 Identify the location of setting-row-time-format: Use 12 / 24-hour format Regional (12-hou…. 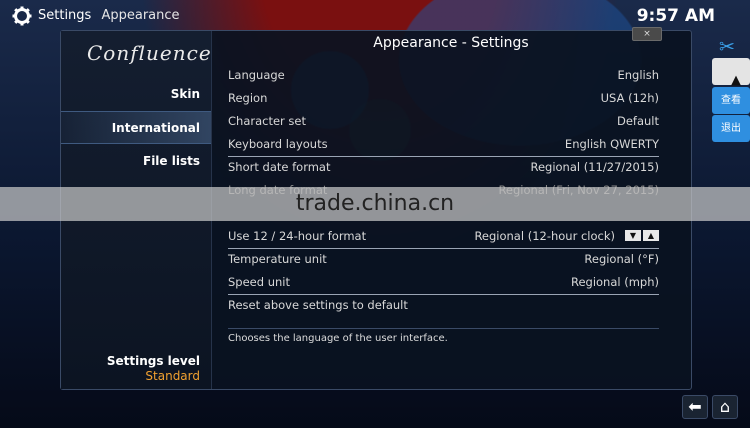
(443, 237).